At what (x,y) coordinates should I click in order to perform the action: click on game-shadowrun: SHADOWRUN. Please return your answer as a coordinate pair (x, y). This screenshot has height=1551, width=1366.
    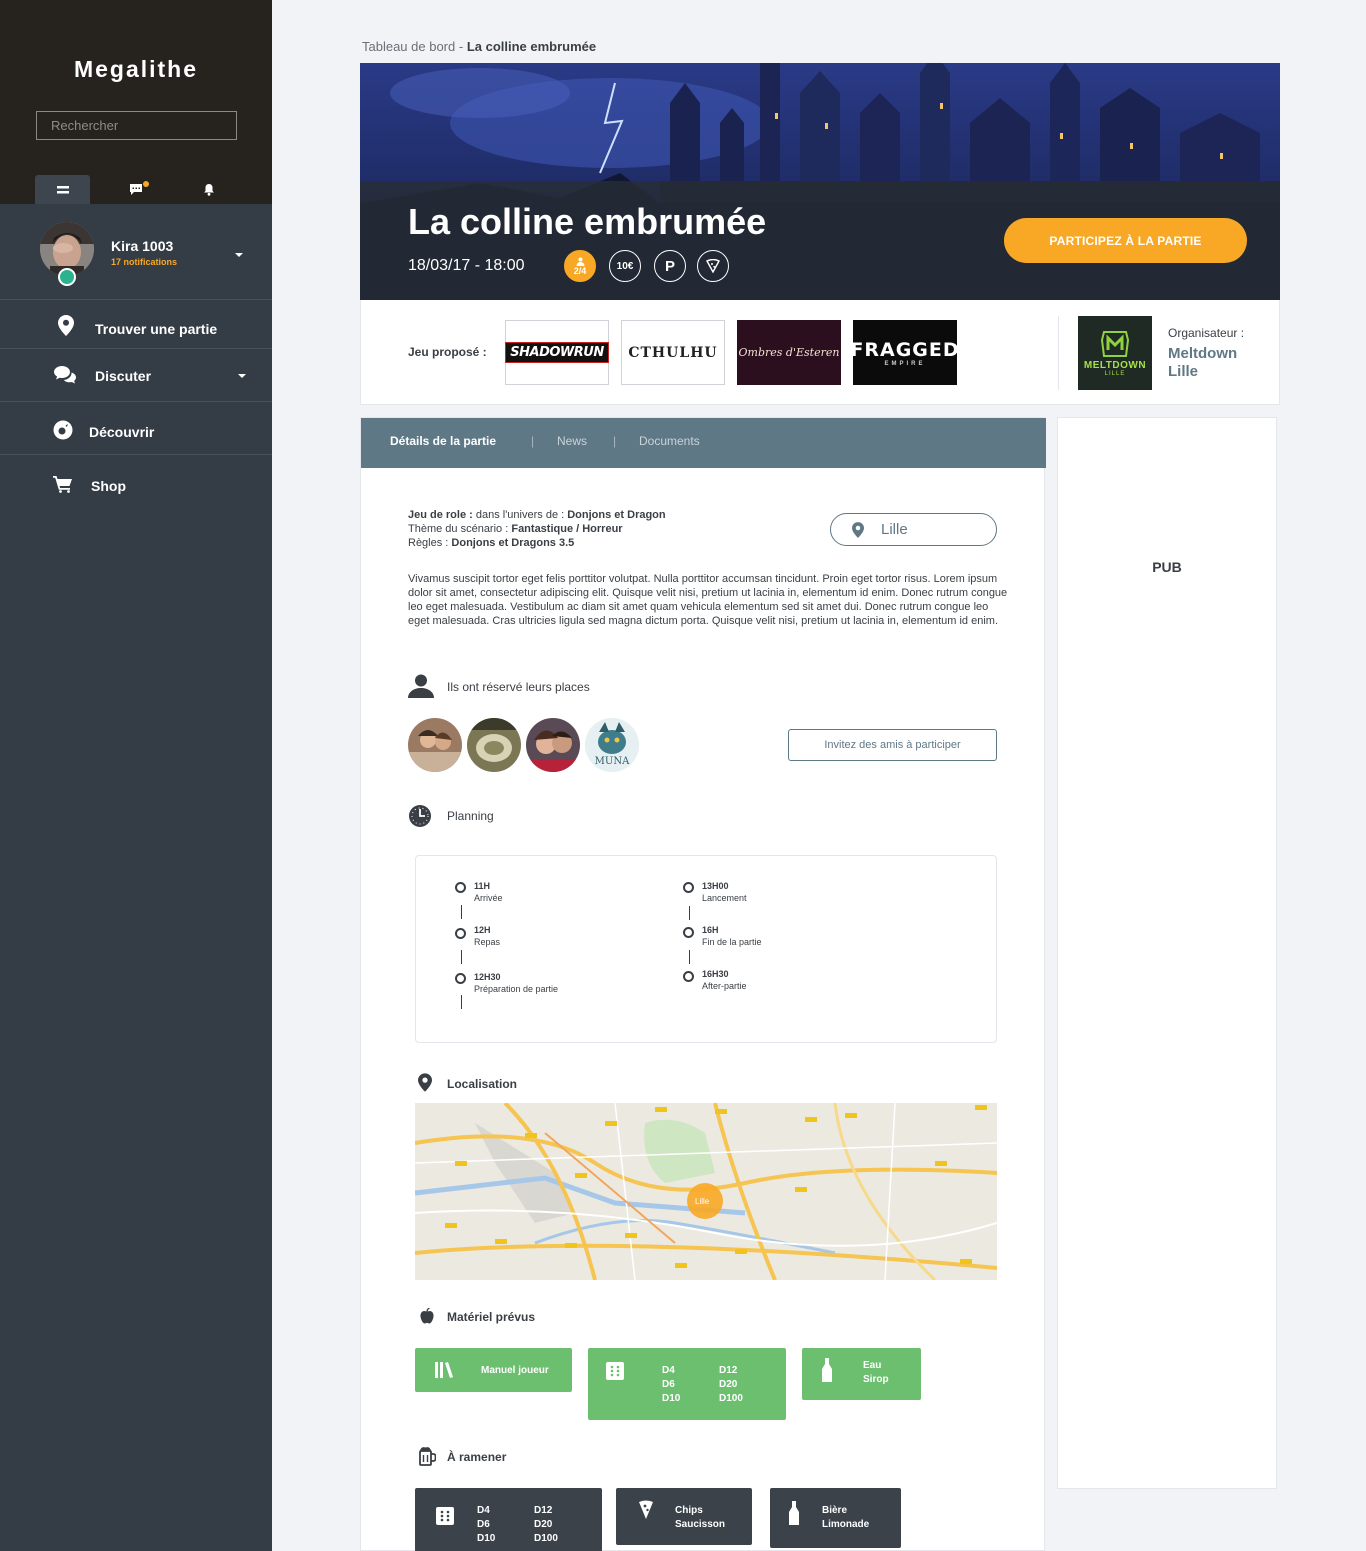
    Looking at the image, I should click on (557, 352).